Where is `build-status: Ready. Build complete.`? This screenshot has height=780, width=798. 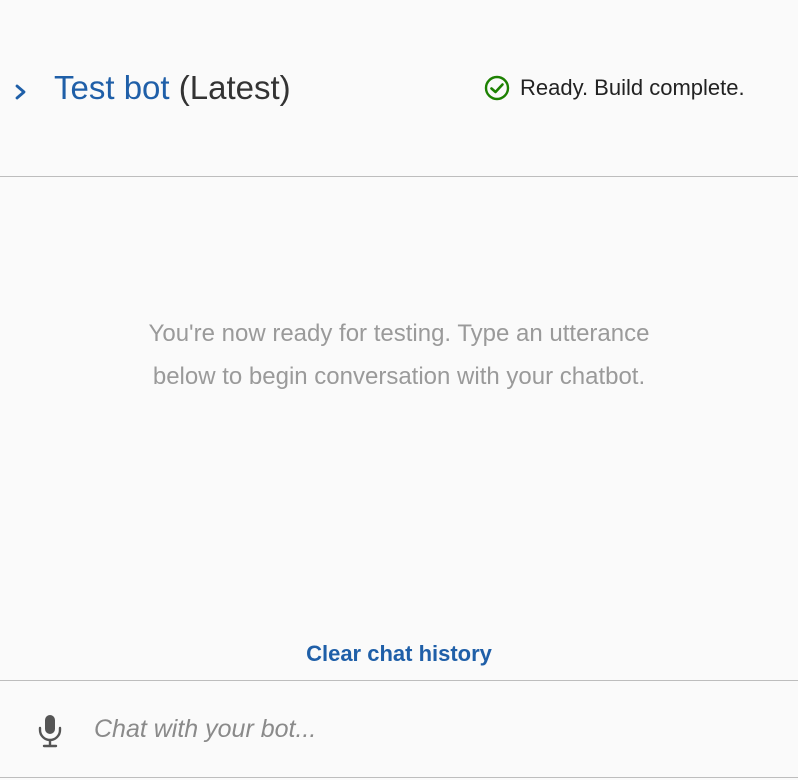
build-status: Ready. Build complete. is located at coordinates (614, 88).